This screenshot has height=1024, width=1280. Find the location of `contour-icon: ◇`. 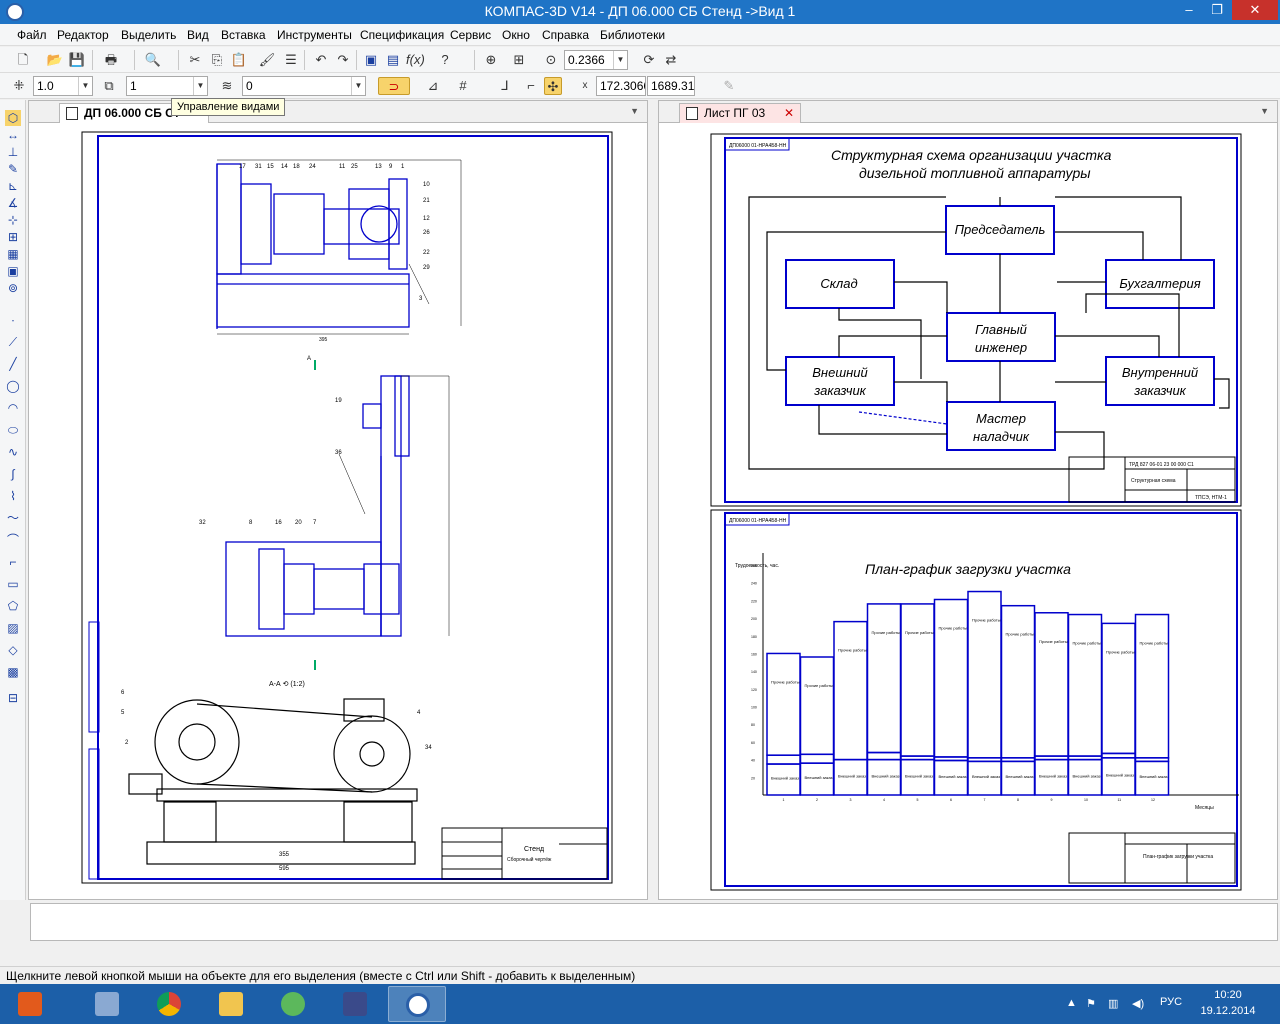

contour-icon: ◇ is located at coordinates (13, 650).